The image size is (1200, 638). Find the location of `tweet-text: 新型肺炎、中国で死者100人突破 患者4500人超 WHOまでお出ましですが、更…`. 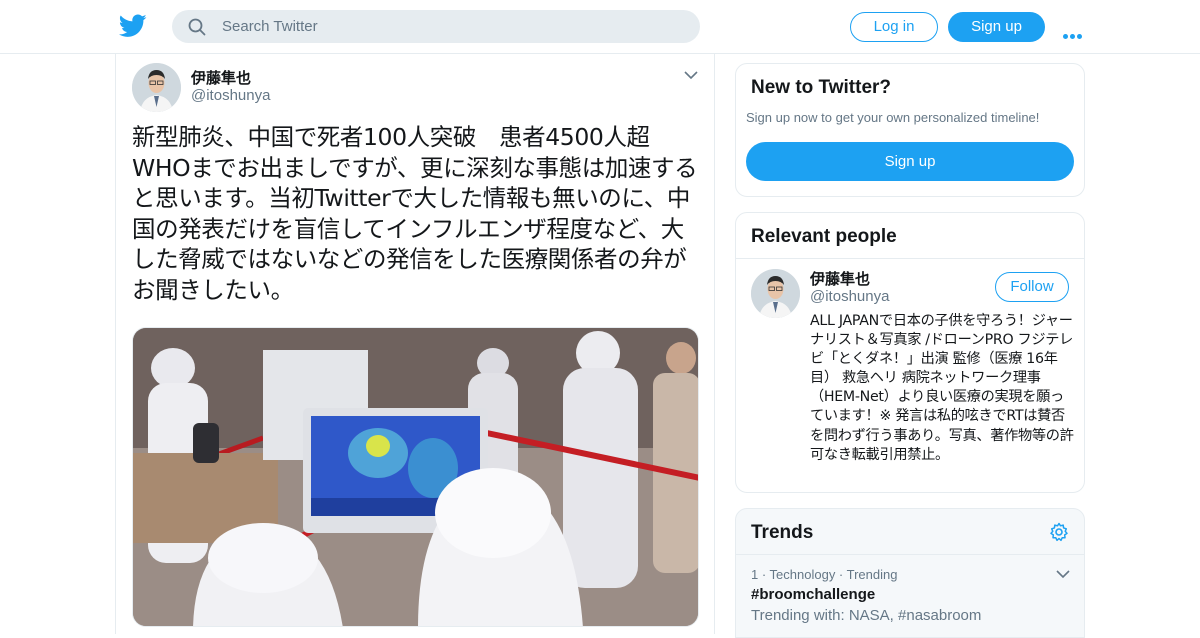

tweet-text: 新型肺炎、中国で死者100人突破 患者4500人超 WHOまでお出ましですが、更… is located at coordinates (415, 213).